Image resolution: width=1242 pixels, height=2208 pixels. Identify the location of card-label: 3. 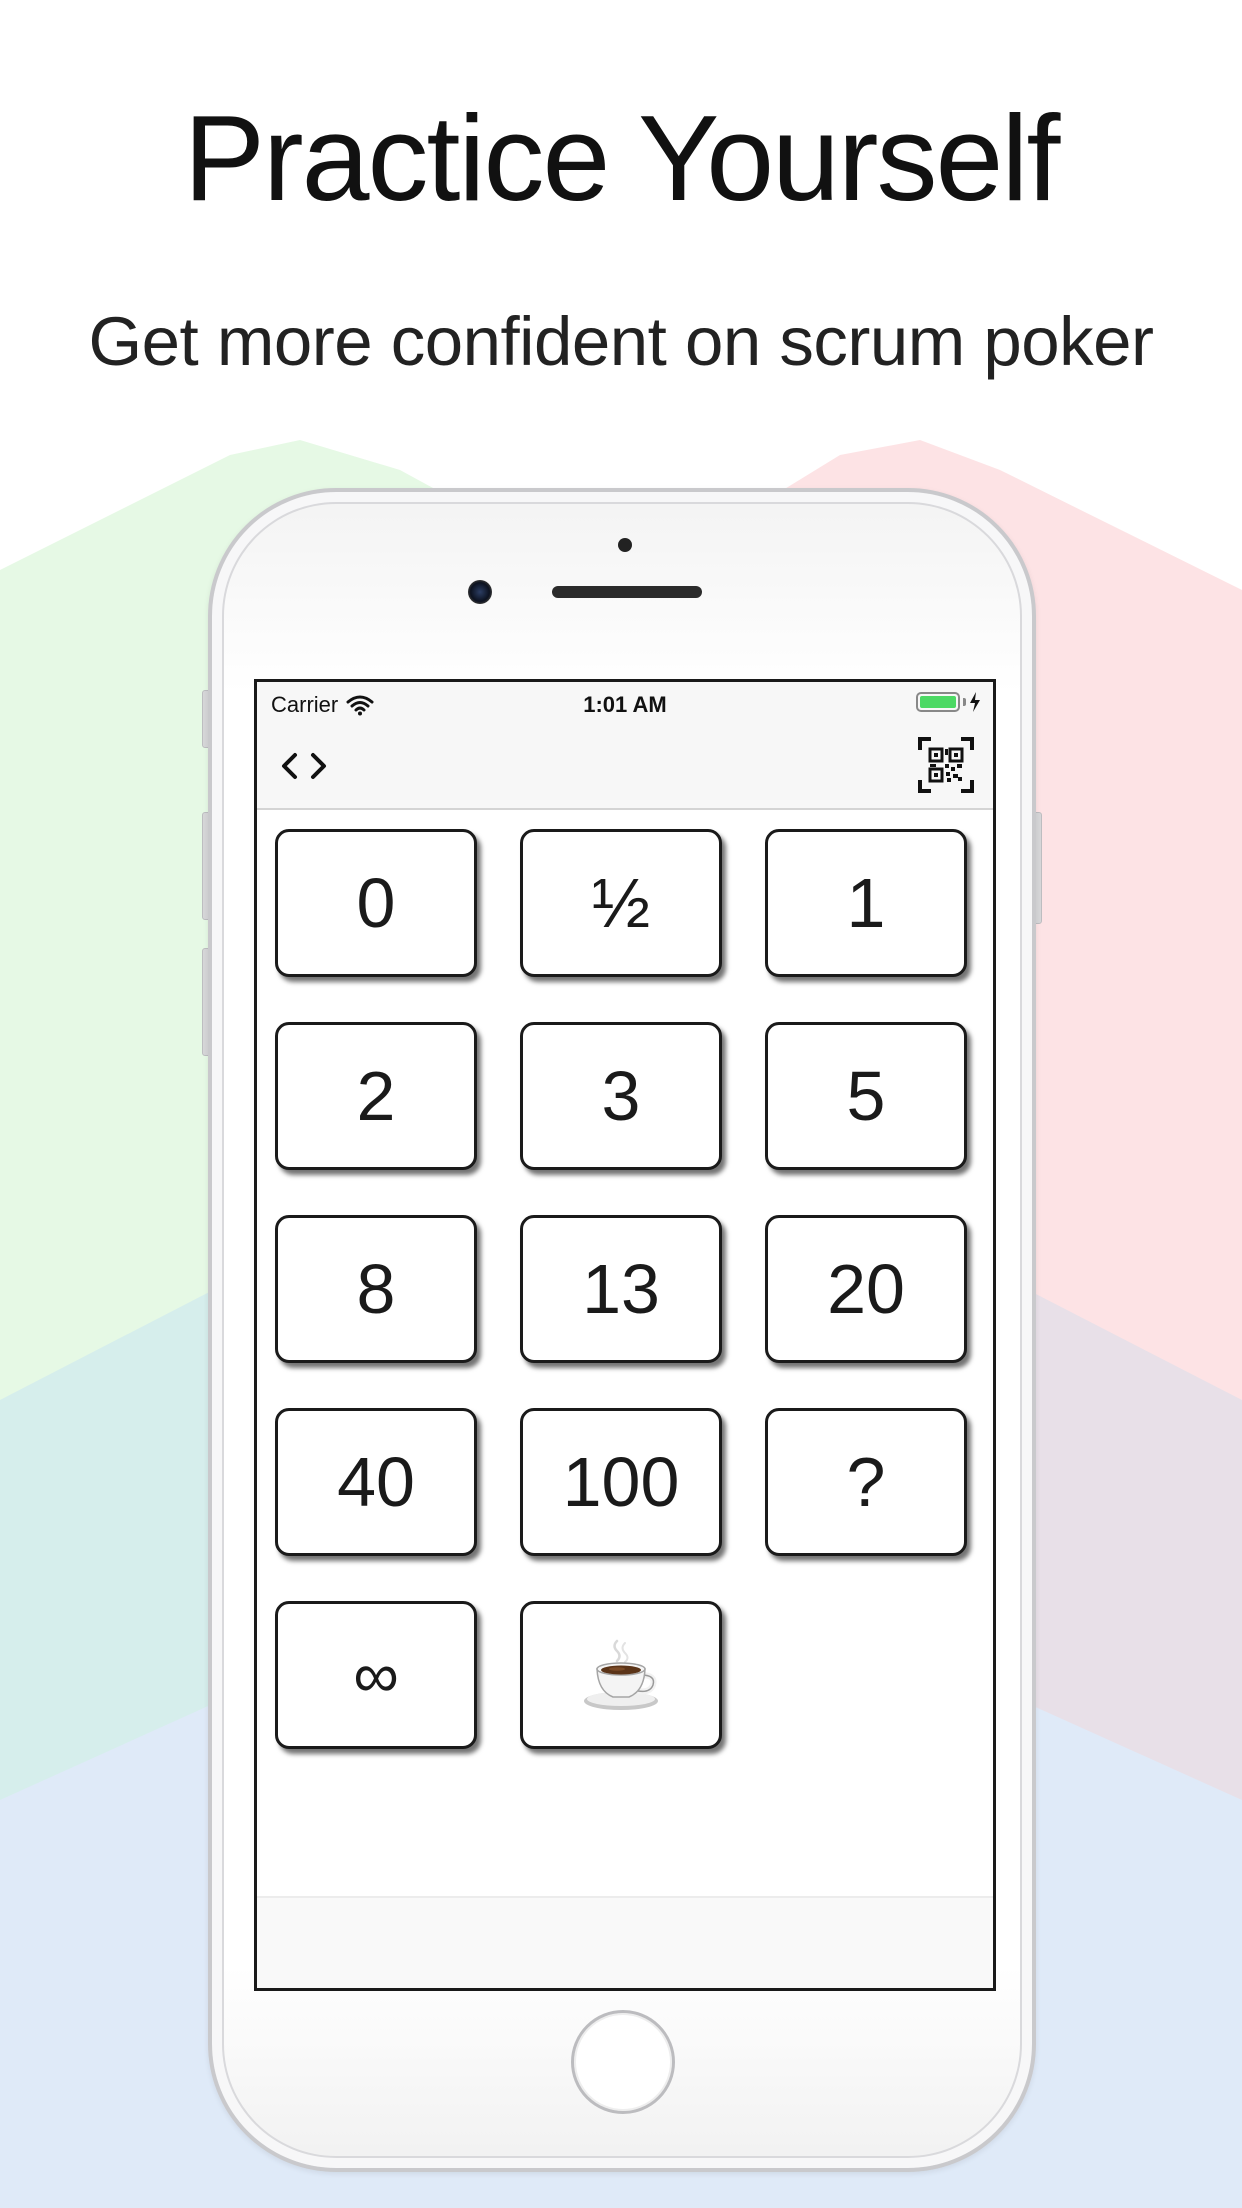
(621, 1096).